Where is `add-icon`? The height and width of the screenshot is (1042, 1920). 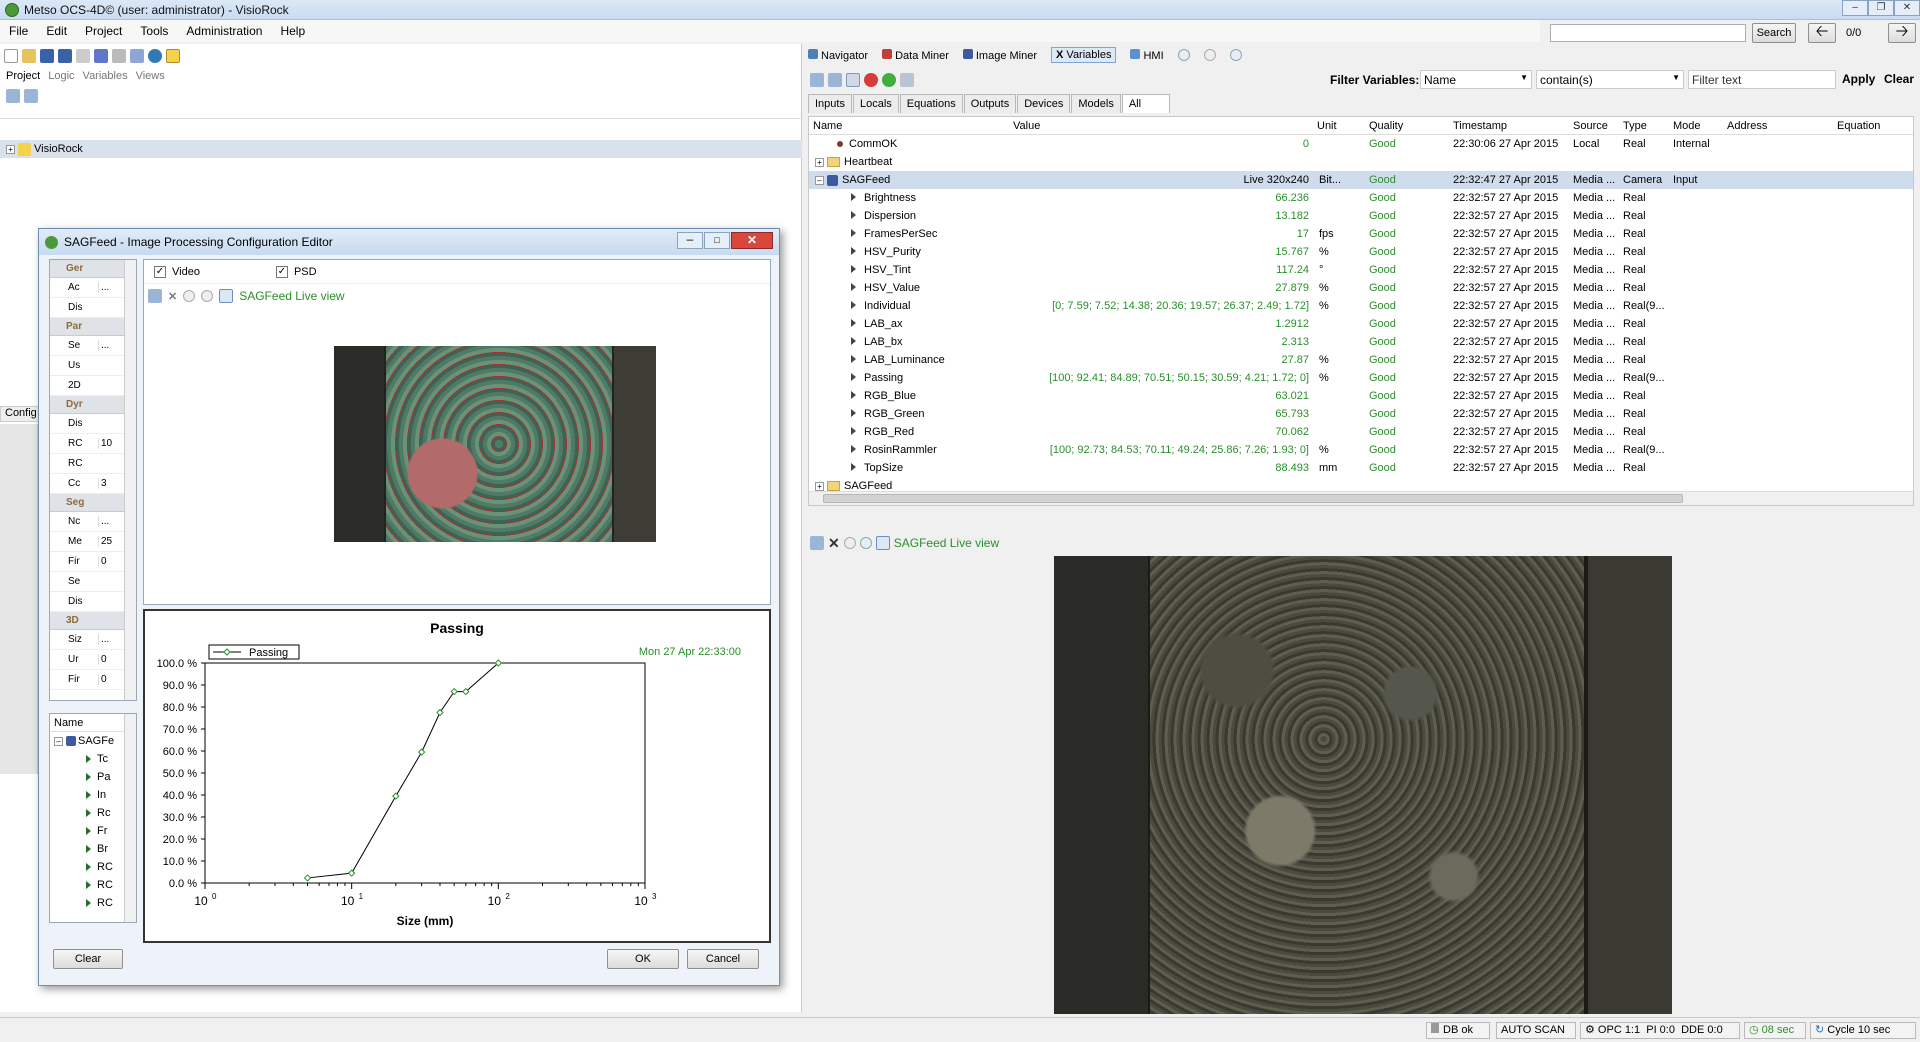 add-icon is located at coordinates (889, 80).